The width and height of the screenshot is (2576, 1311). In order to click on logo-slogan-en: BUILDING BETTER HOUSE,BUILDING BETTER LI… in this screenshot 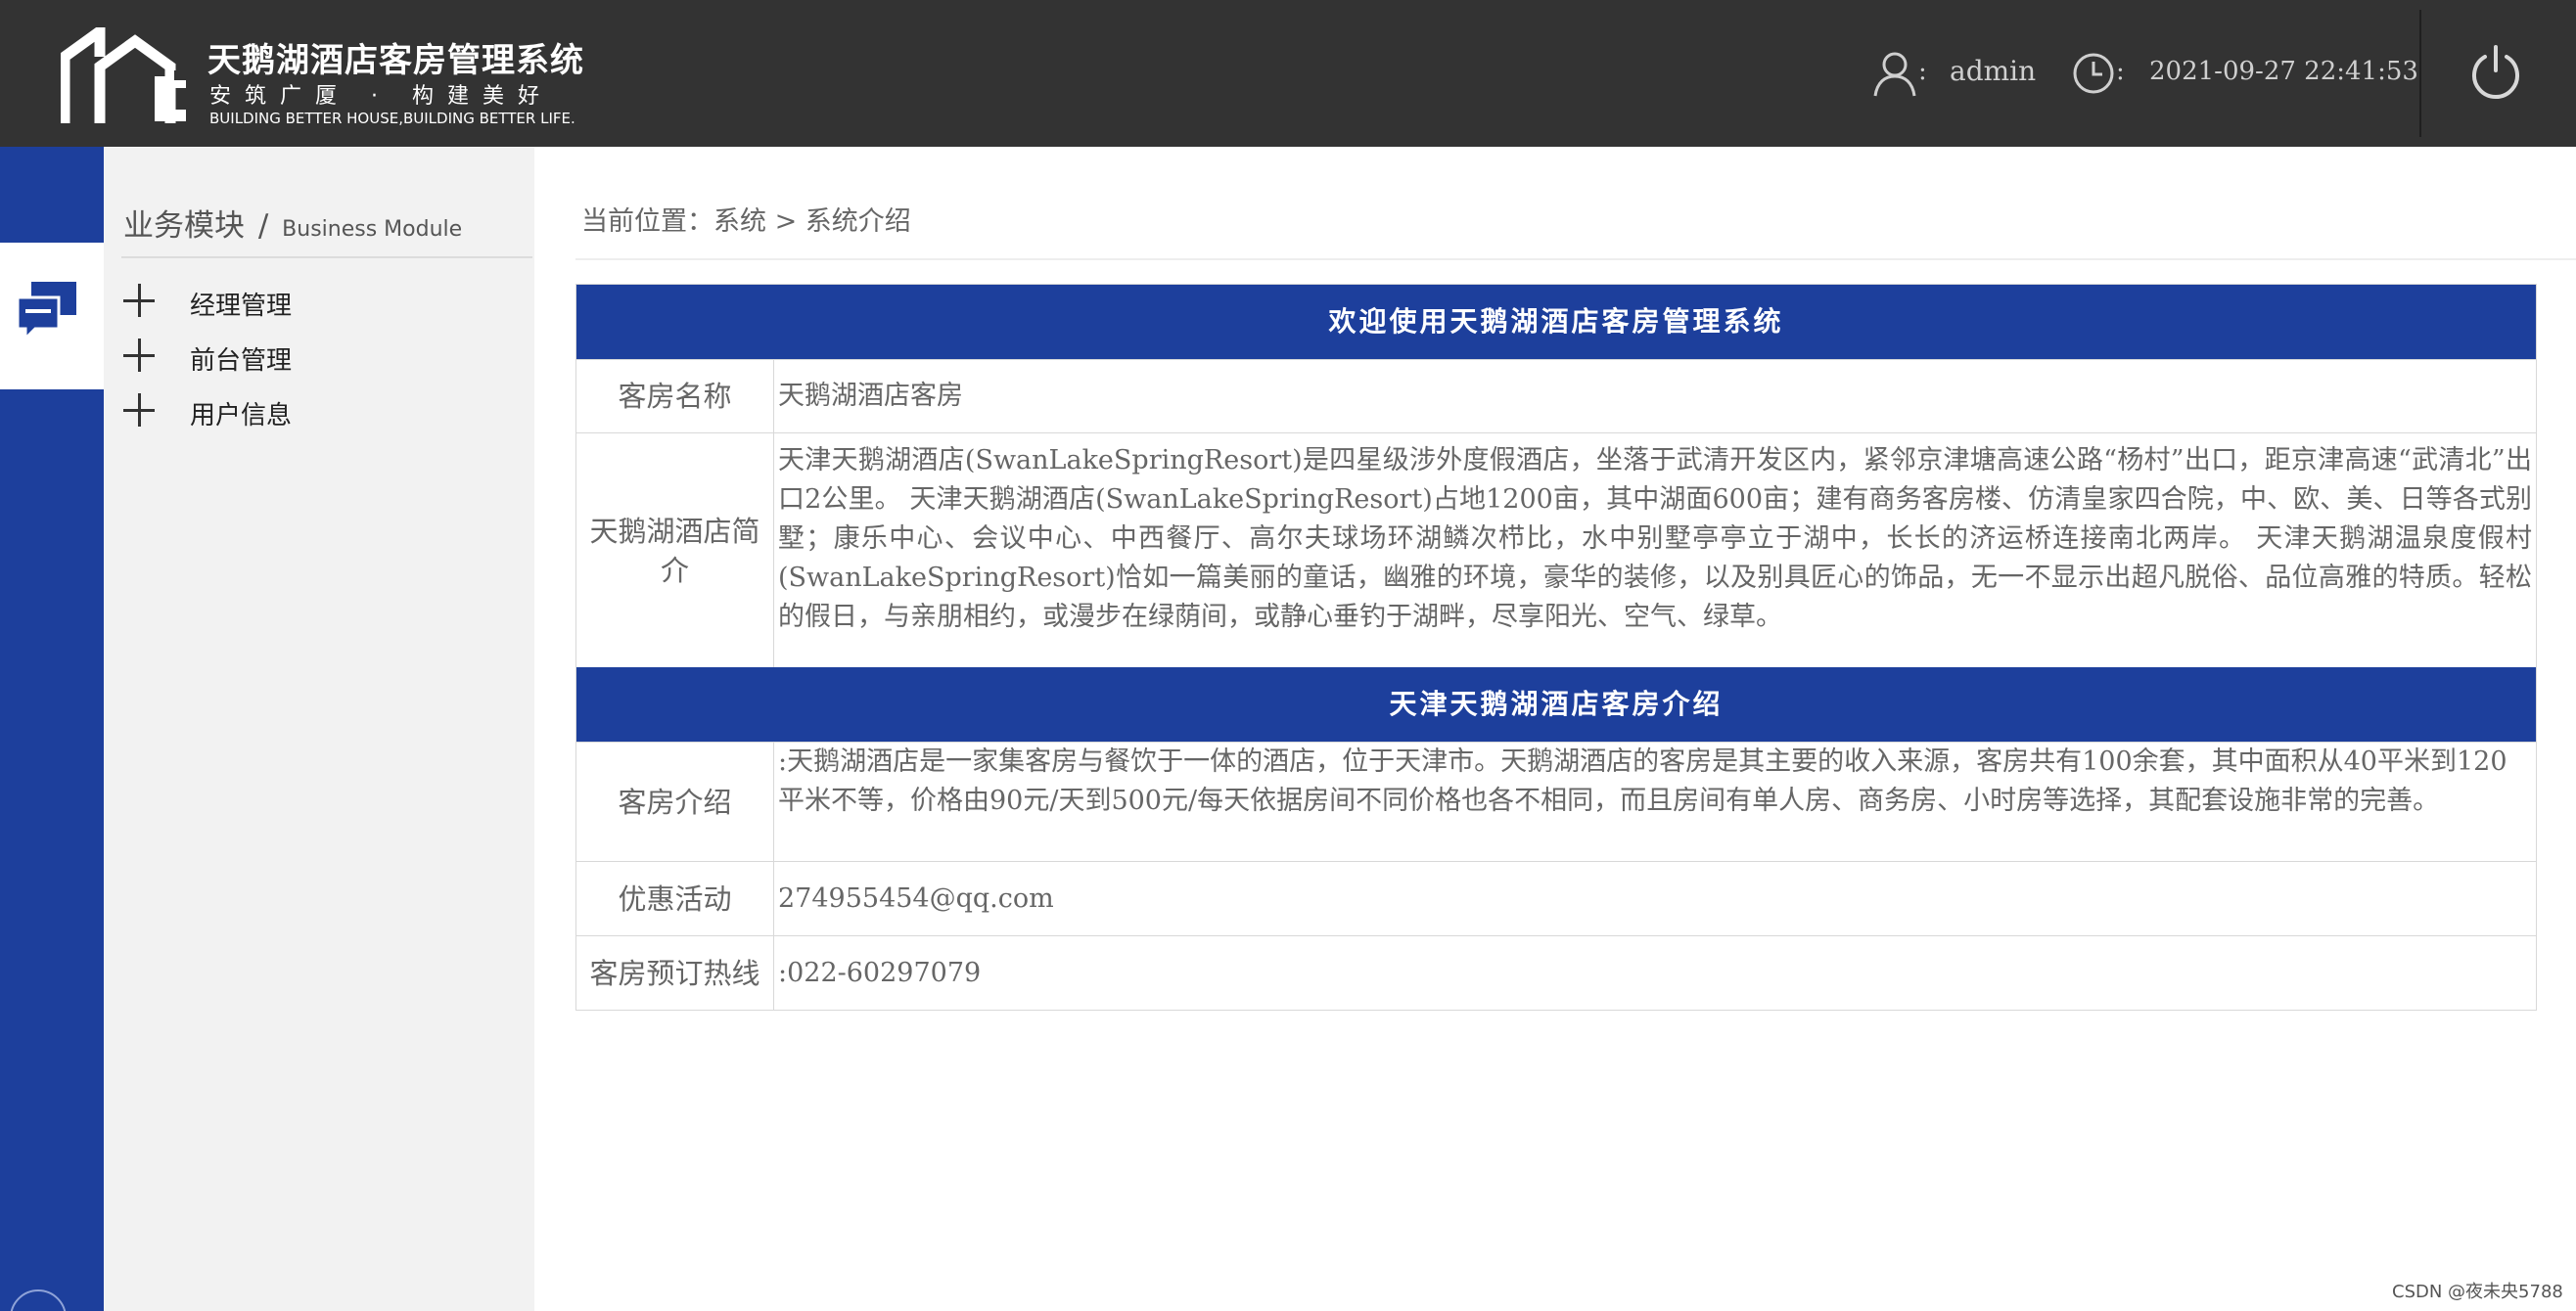, I will do `click(392, 118)`.